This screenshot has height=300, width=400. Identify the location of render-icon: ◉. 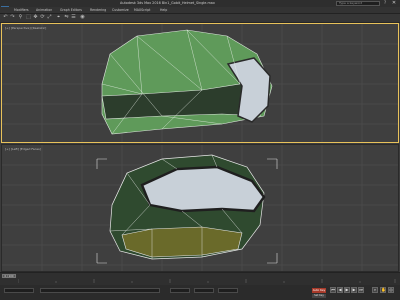
(82, 17).